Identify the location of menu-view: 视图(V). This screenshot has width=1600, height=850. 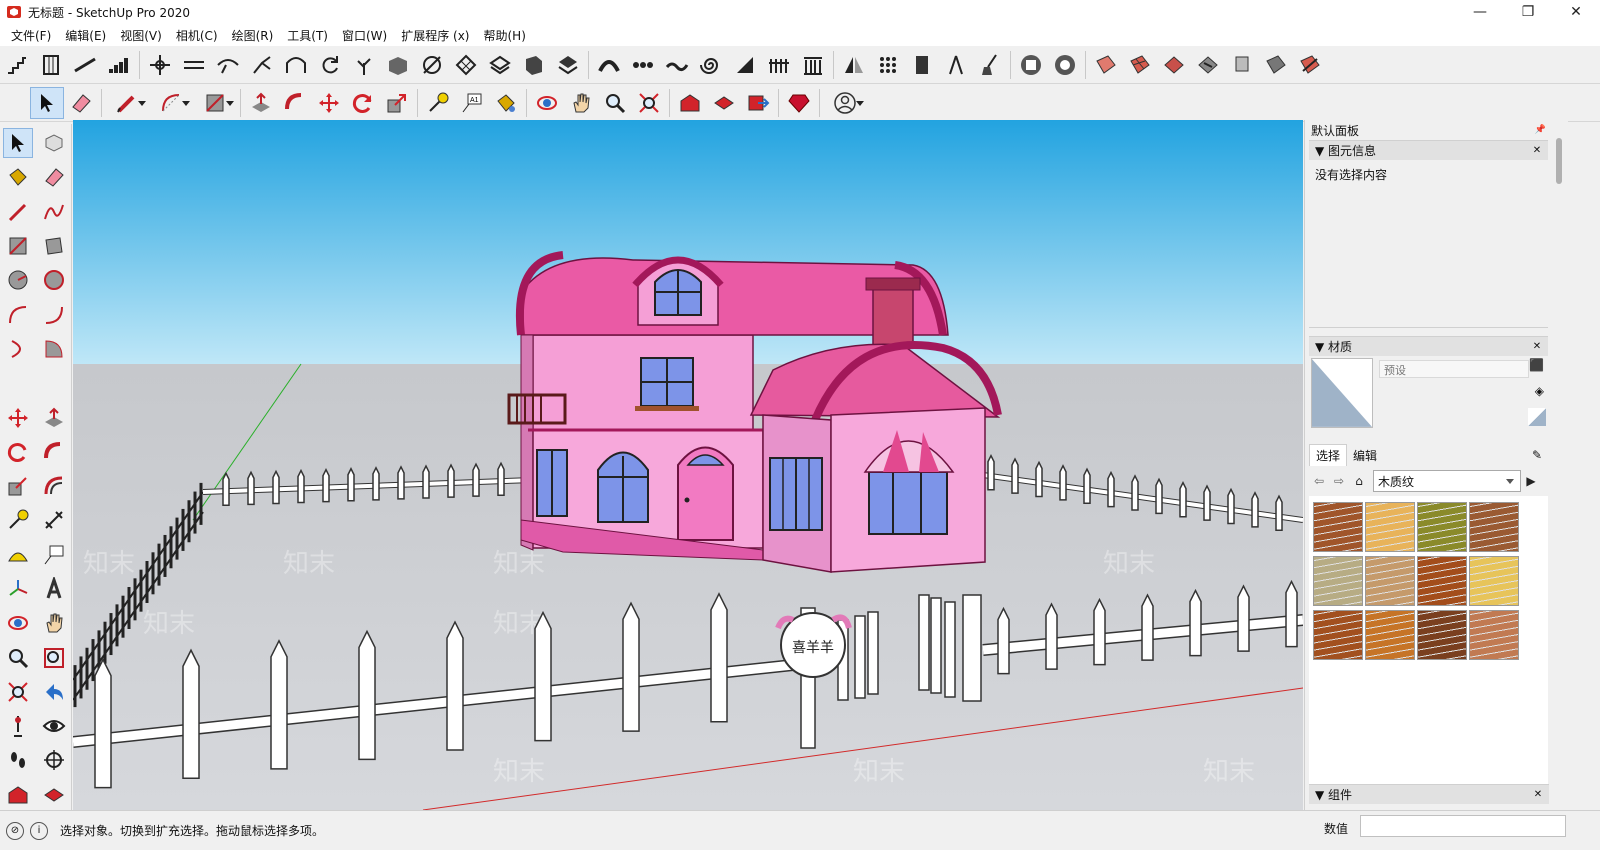
(141, 35).